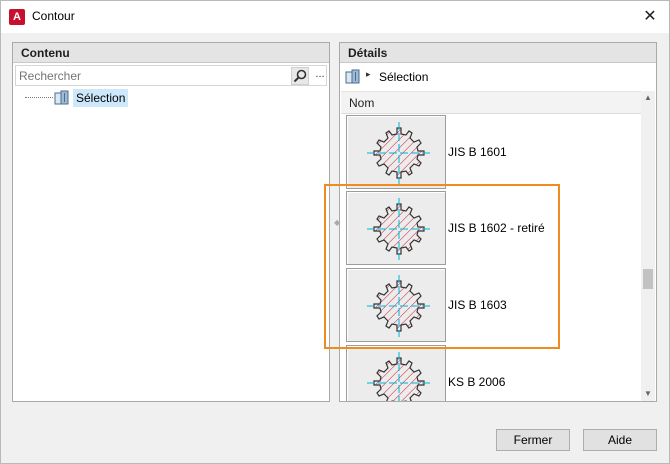  What do you see at coordinates (477, 382) in the screenshot?
I see `item-label: KS B 2006` at bounding box center [477, 382].